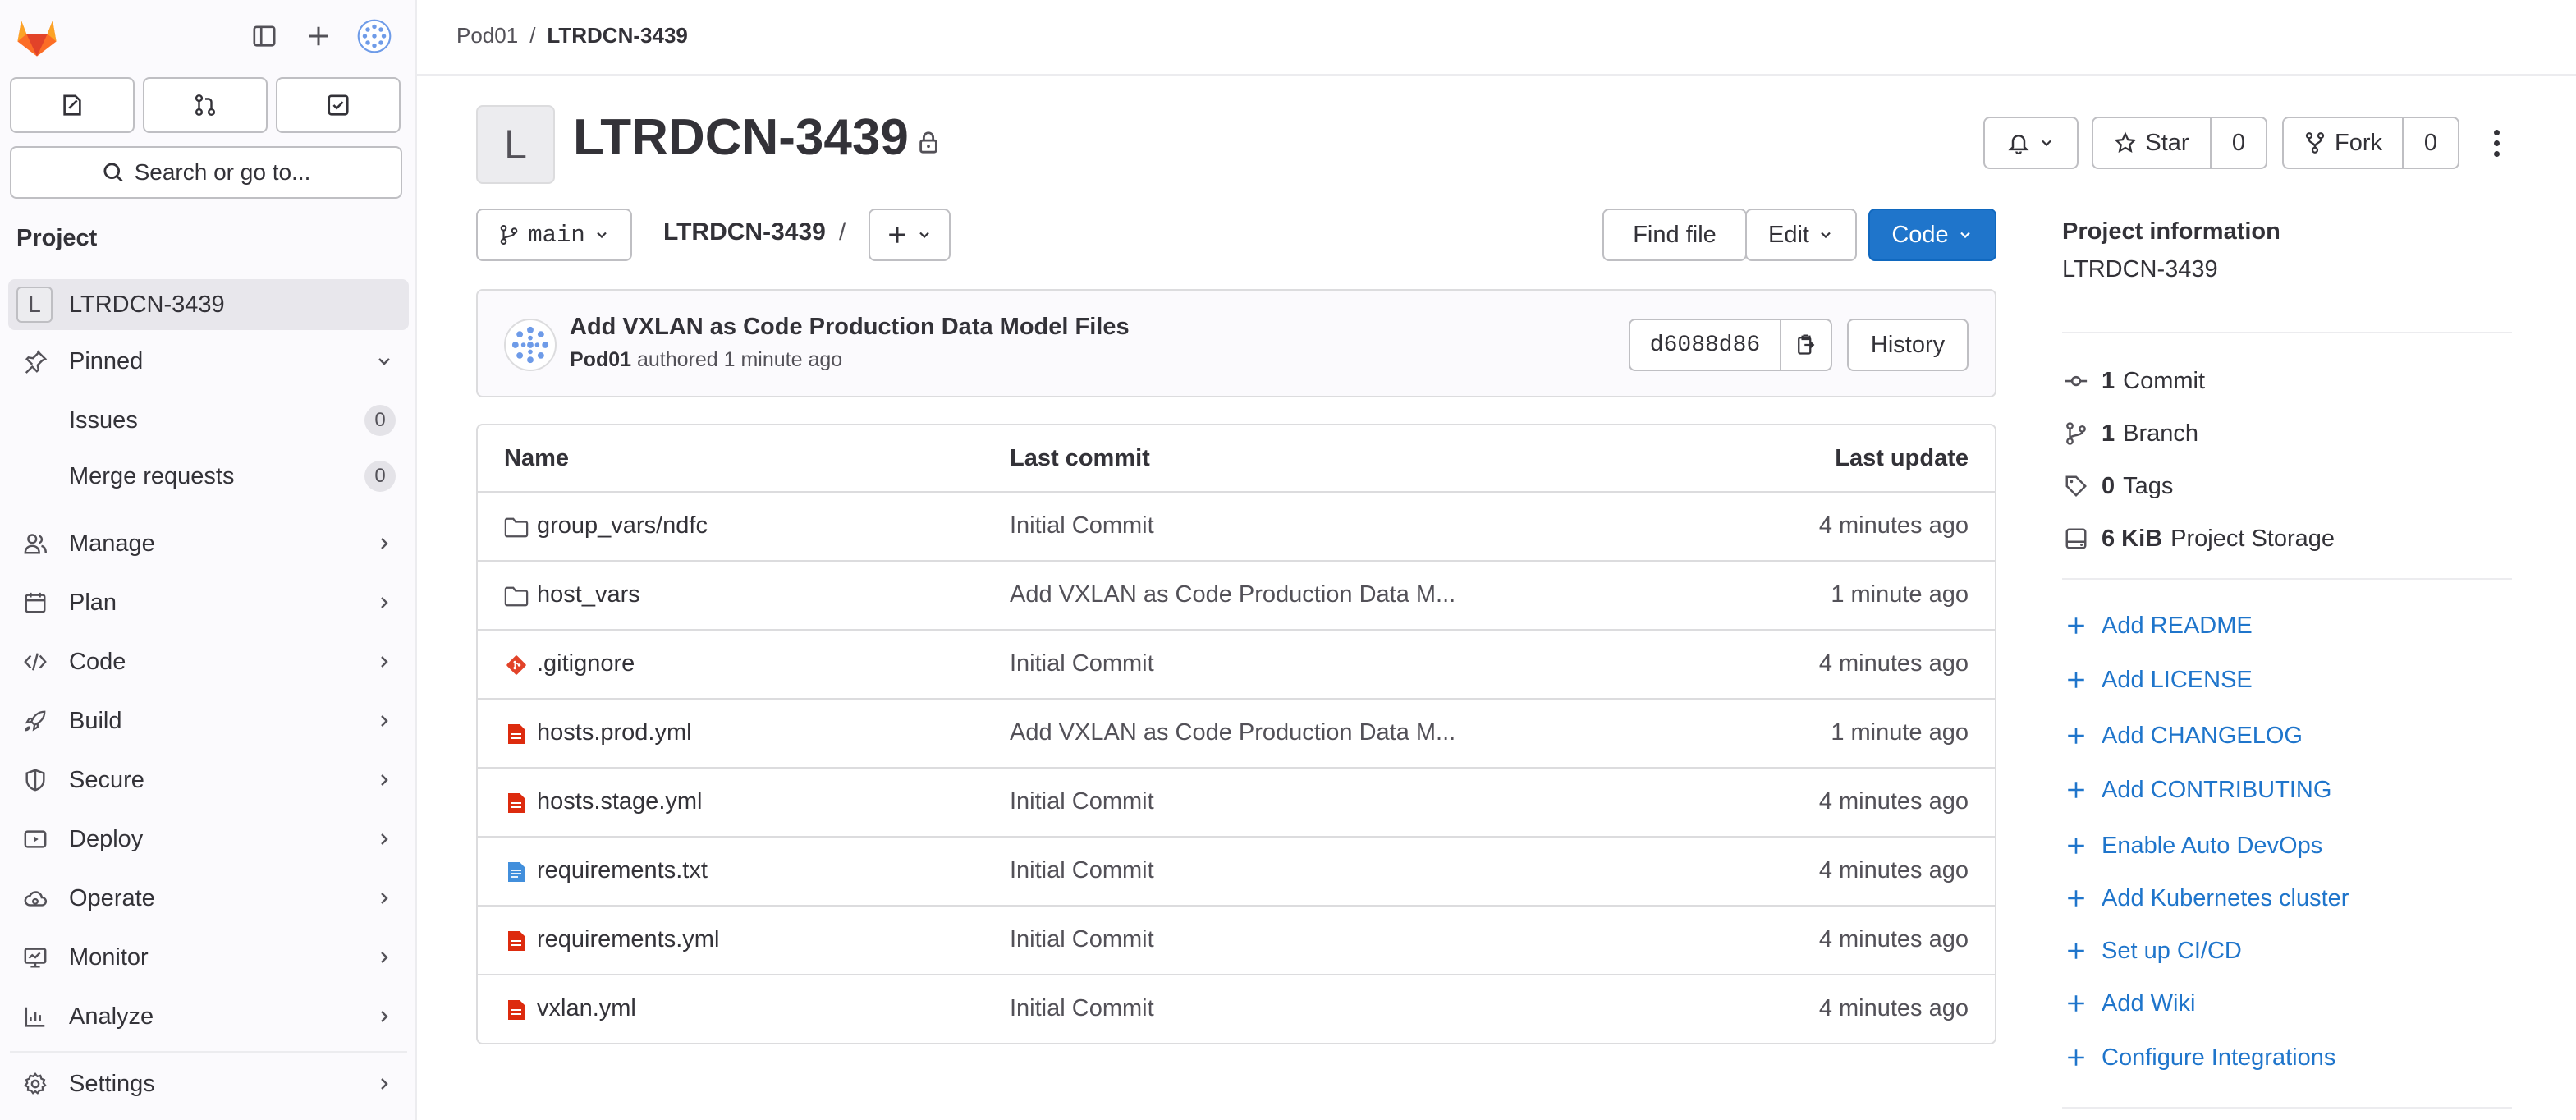 The height and width of the screenshot is (1120, 2576). Describe the element at coordinates (2206, 898) in the screenshot. I see `add-kubernetes-cluster-link: Add Kubernetes cluster` at that location.